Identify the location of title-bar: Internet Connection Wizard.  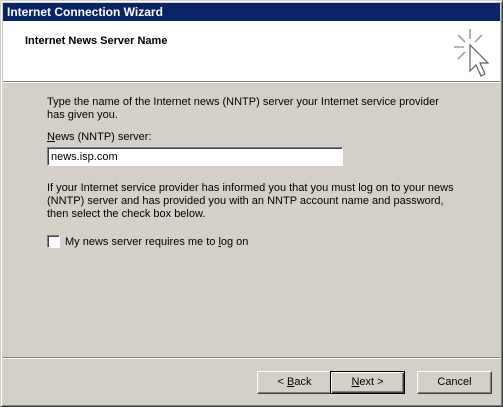
(251, 12).